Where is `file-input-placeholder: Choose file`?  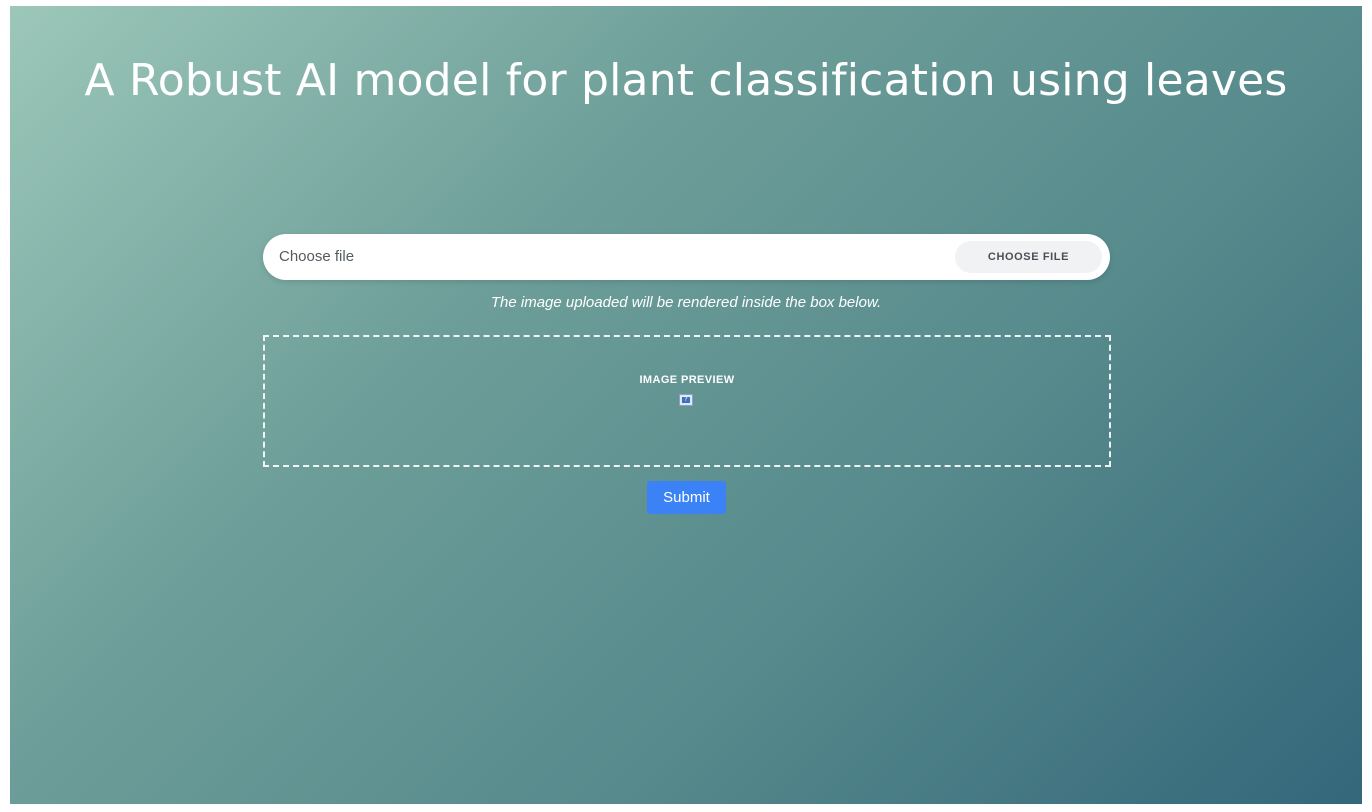
file-input-placeholder: Choose file is located at coordinates (317, 256).